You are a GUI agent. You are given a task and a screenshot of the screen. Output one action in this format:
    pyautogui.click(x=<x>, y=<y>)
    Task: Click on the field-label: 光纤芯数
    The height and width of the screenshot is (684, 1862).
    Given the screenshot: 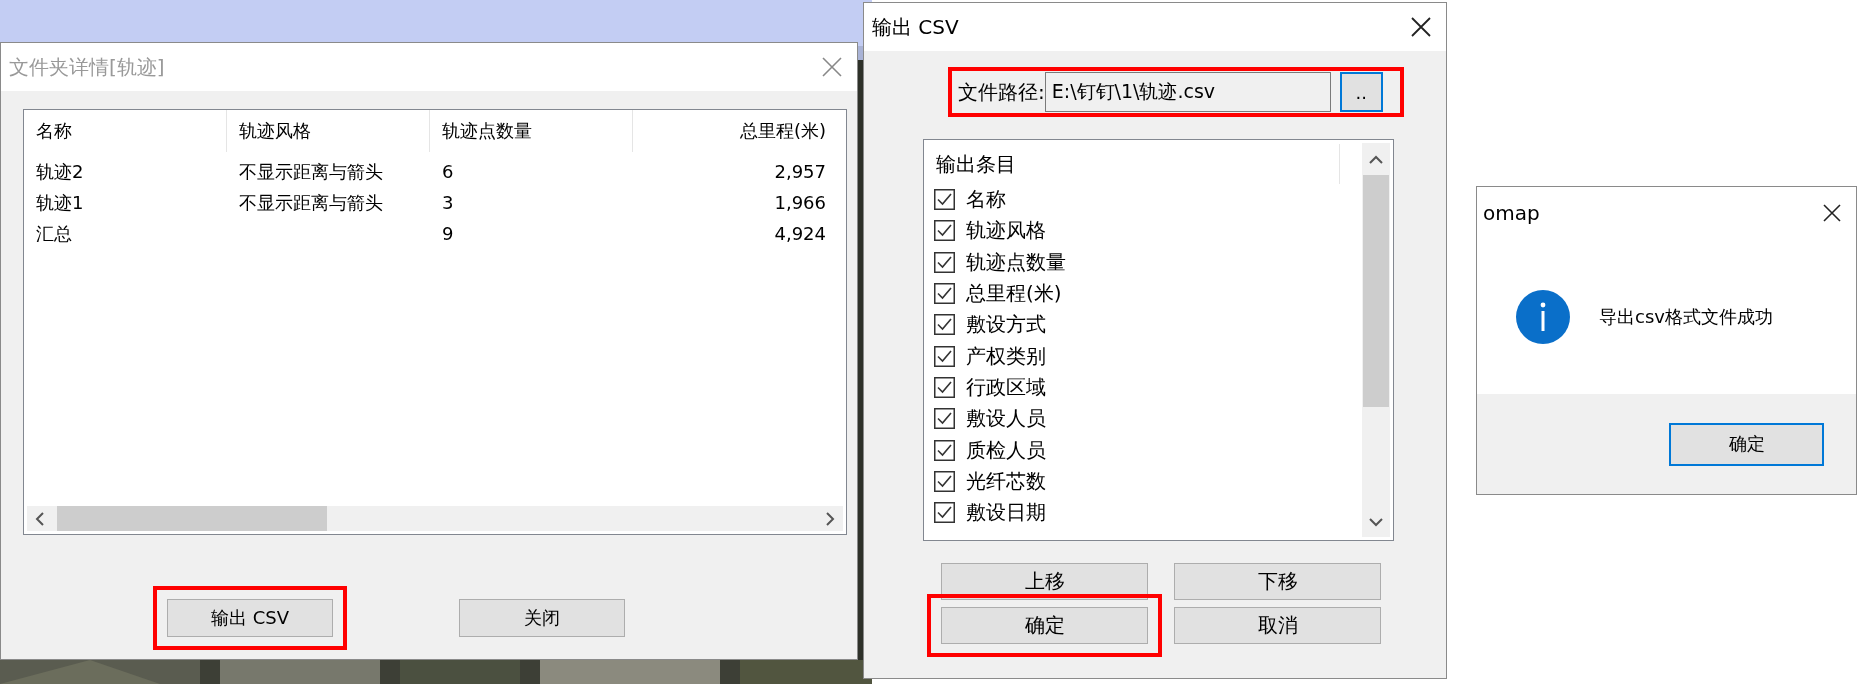 What is the action you would take?
    pyautogui.click(x=1006, y=481)
    